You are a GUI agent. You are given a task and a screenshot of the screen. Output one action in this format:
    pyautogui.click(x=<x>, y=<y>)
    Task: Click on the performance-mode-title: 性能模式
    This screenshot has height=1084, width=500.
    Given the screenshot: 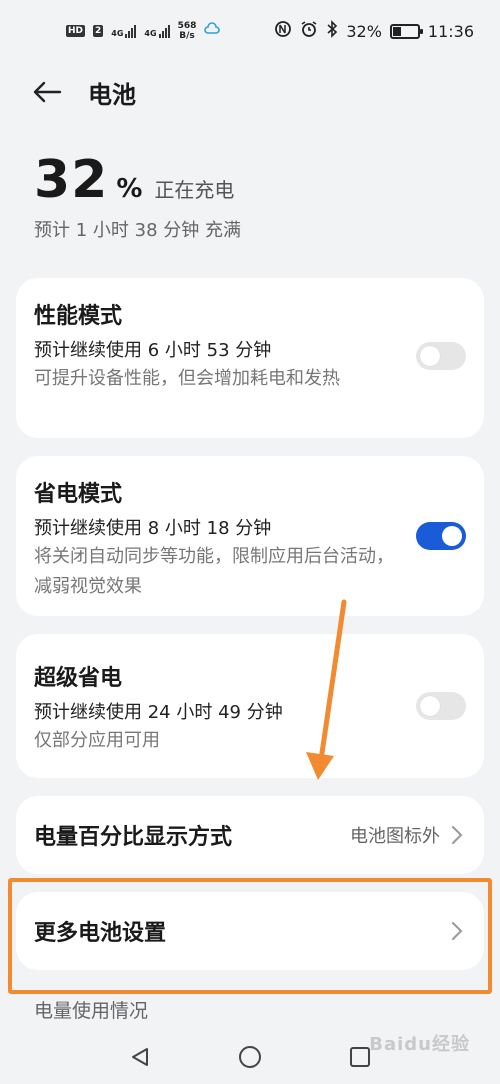 What is the action you would take?
    pyautogui.click(x=78, y=316)
    